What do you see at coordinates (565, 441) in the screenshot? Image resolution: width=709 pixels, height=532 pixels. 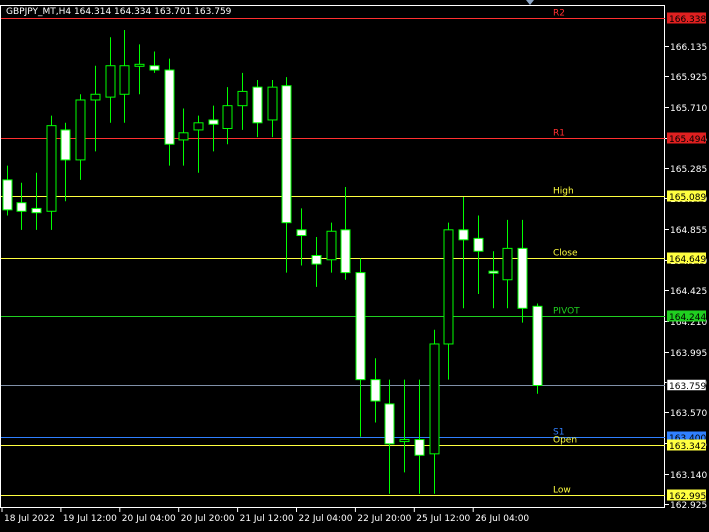 I see `level-label-open: Open` at bounding box center [565, 441].